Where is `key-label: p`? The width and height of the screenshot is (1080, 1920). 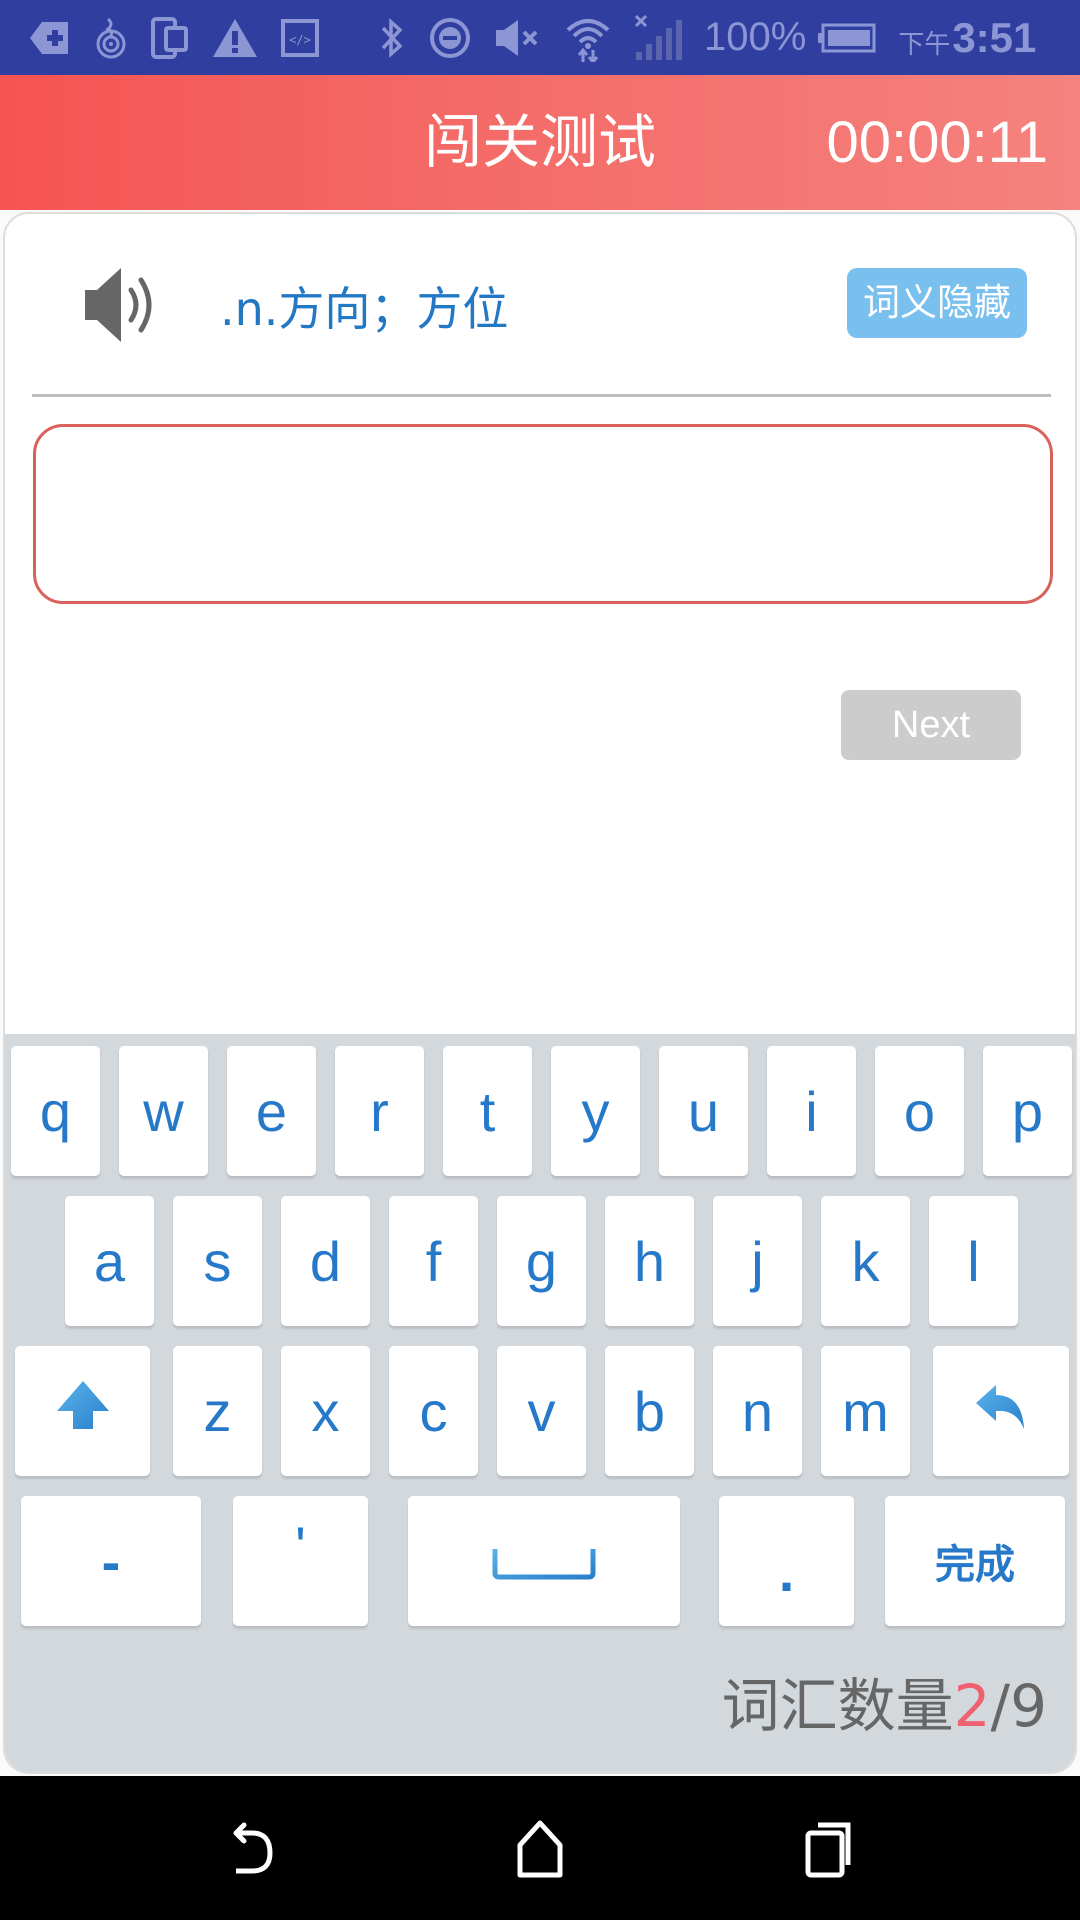 key-label: p is located at coordinates (1027, 1111).